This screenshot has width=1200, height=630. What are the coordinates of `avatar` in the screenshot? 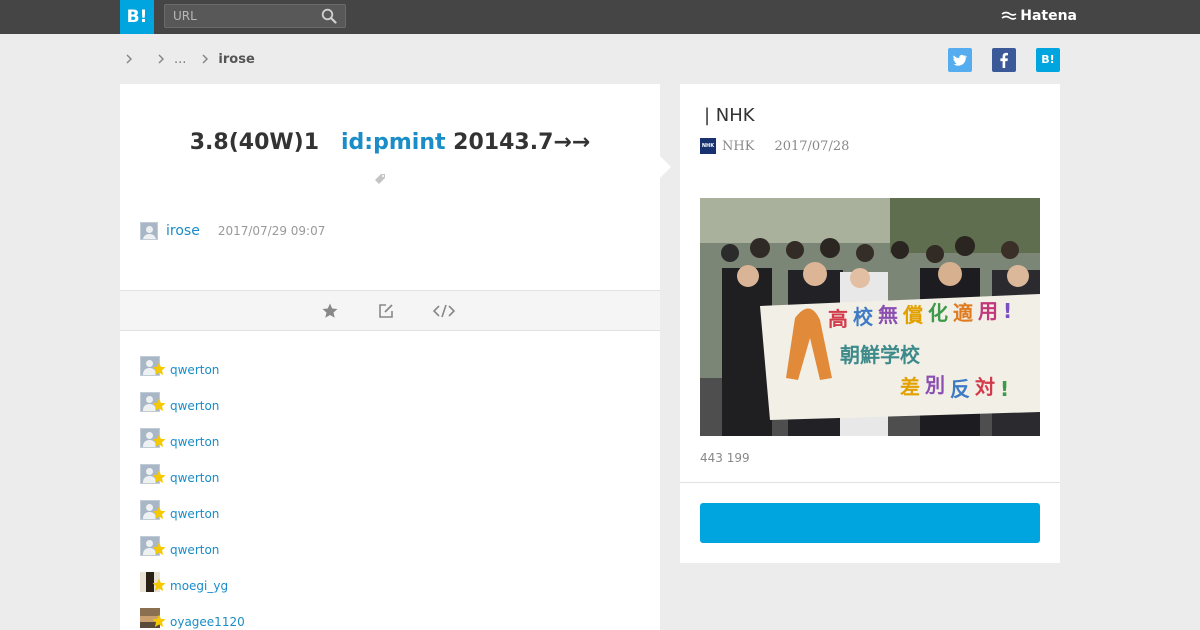 It's located at (149, 231).